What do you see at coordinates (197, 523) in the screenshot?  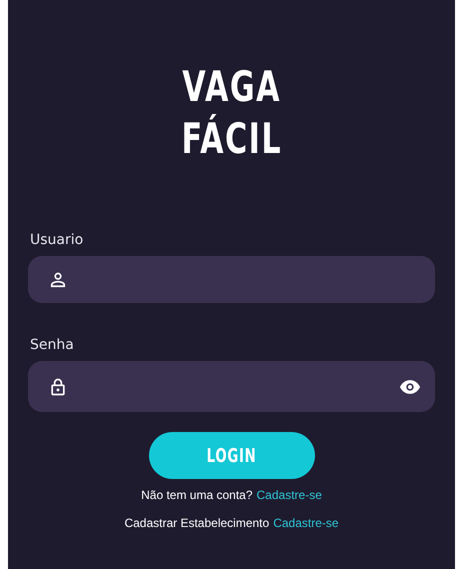 I see `prompt-text: Cadastrar Estabelecimento` at bounding box center [197, 523].